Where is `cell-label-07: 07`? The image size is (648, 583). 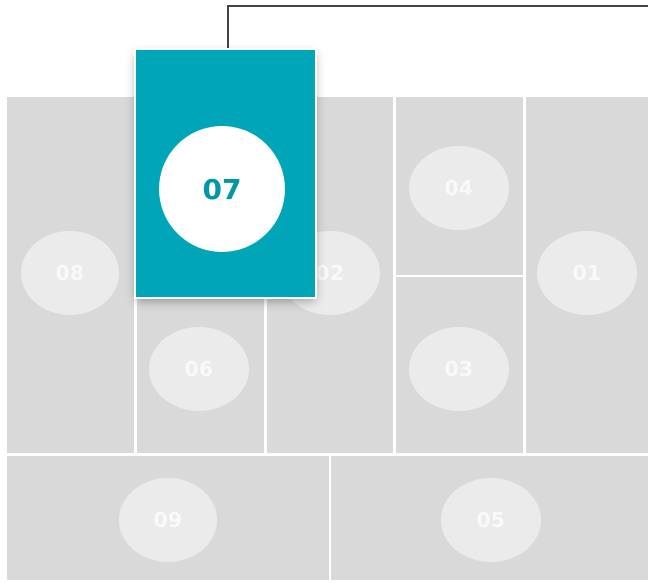
cell-label-07: 07 is located at coordinates (222, 189).